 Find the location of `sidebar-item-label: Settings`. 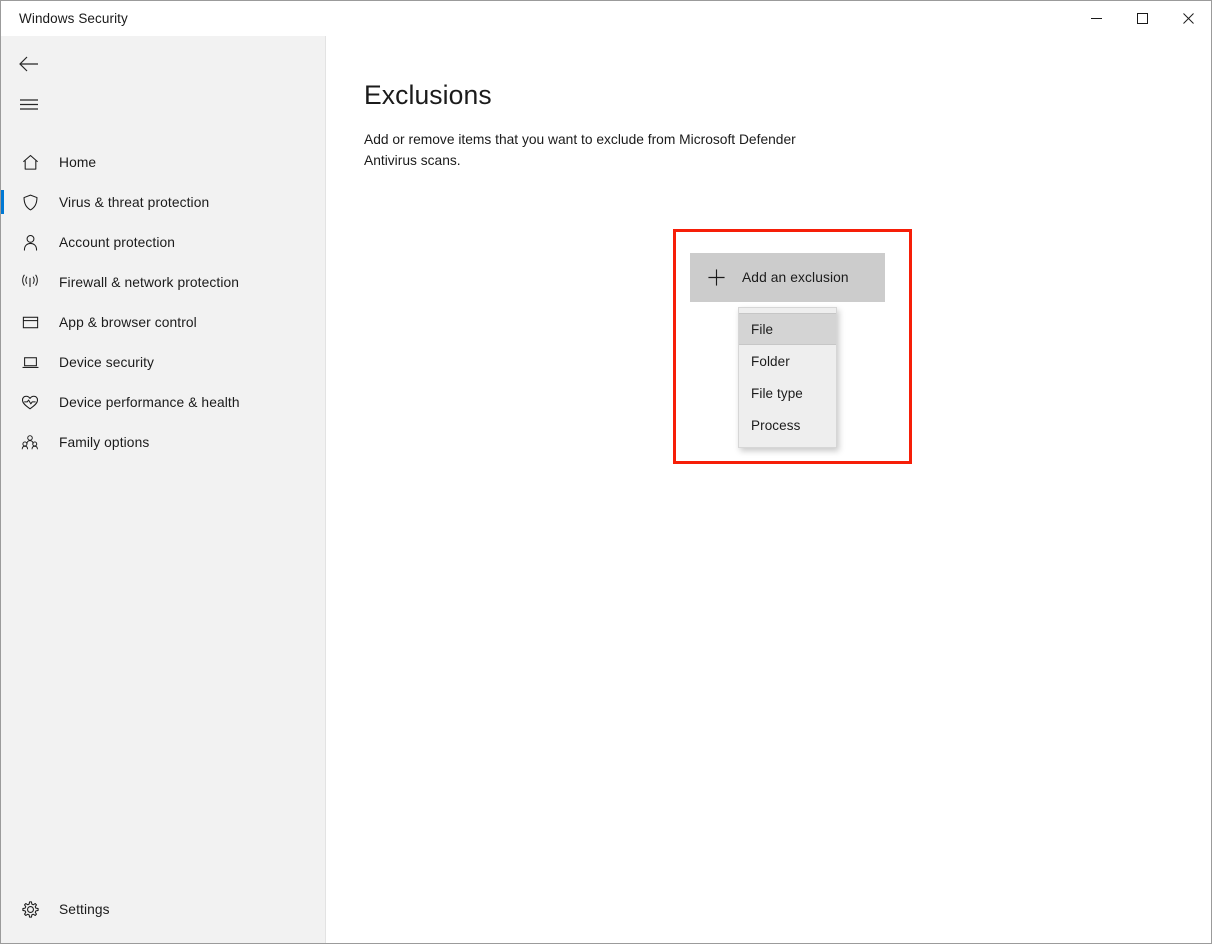

sidebar-item-label: Settings is located at coordinates (84, 909).